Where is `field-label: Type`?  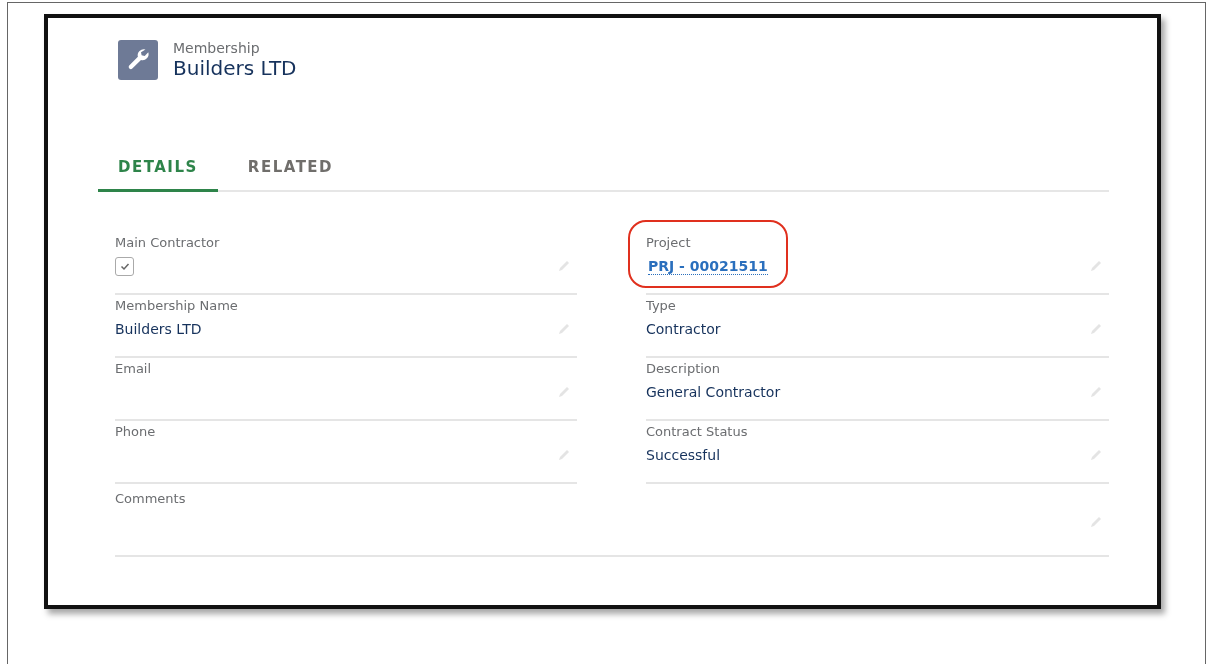
field-label: Type is located at coordinates (661, 306).